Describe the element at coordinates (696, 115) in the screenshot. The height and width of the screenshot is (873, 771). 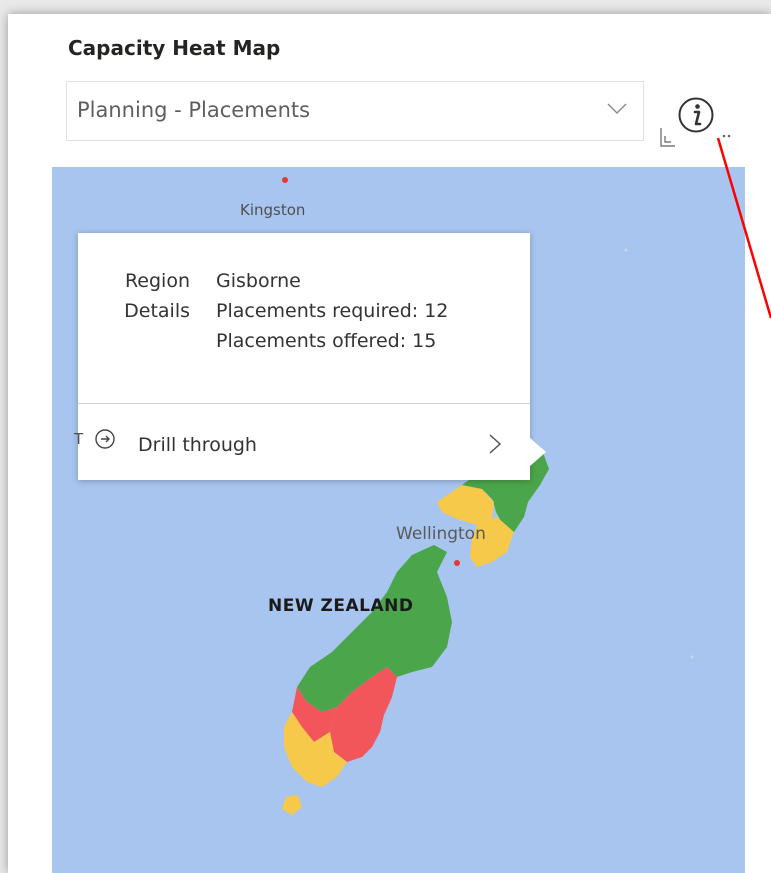
I see `info-icon` at that location.